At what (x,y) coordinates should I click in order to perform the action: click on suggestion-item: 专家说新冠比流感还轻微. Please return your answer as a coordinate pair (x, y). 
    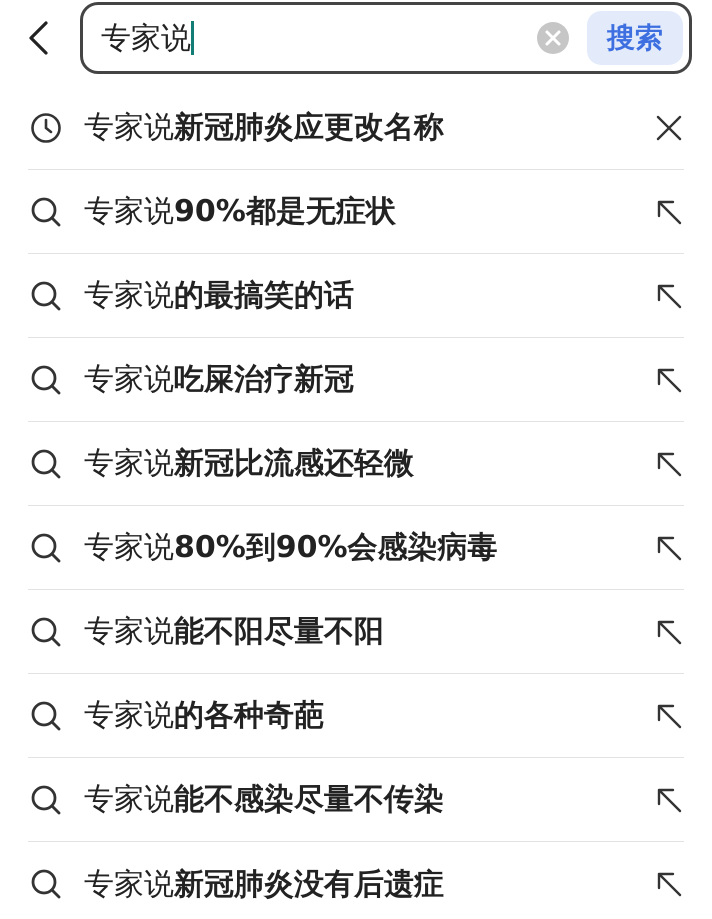
    Looking at the image, I should click on (249, 463).